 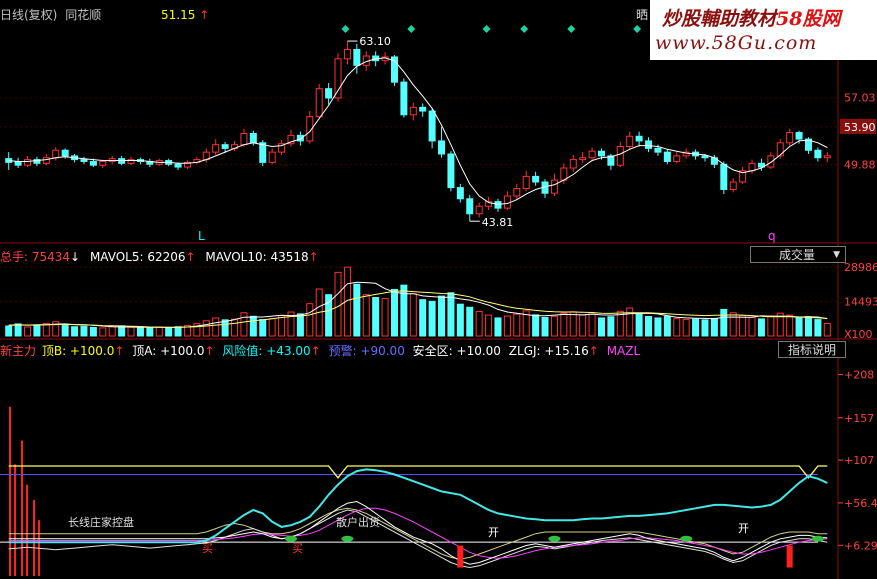 What do you see at coordinates (493, 532) in the screenshot?
I see `flat-signal-1: 开` at bounding box center [493, 532].